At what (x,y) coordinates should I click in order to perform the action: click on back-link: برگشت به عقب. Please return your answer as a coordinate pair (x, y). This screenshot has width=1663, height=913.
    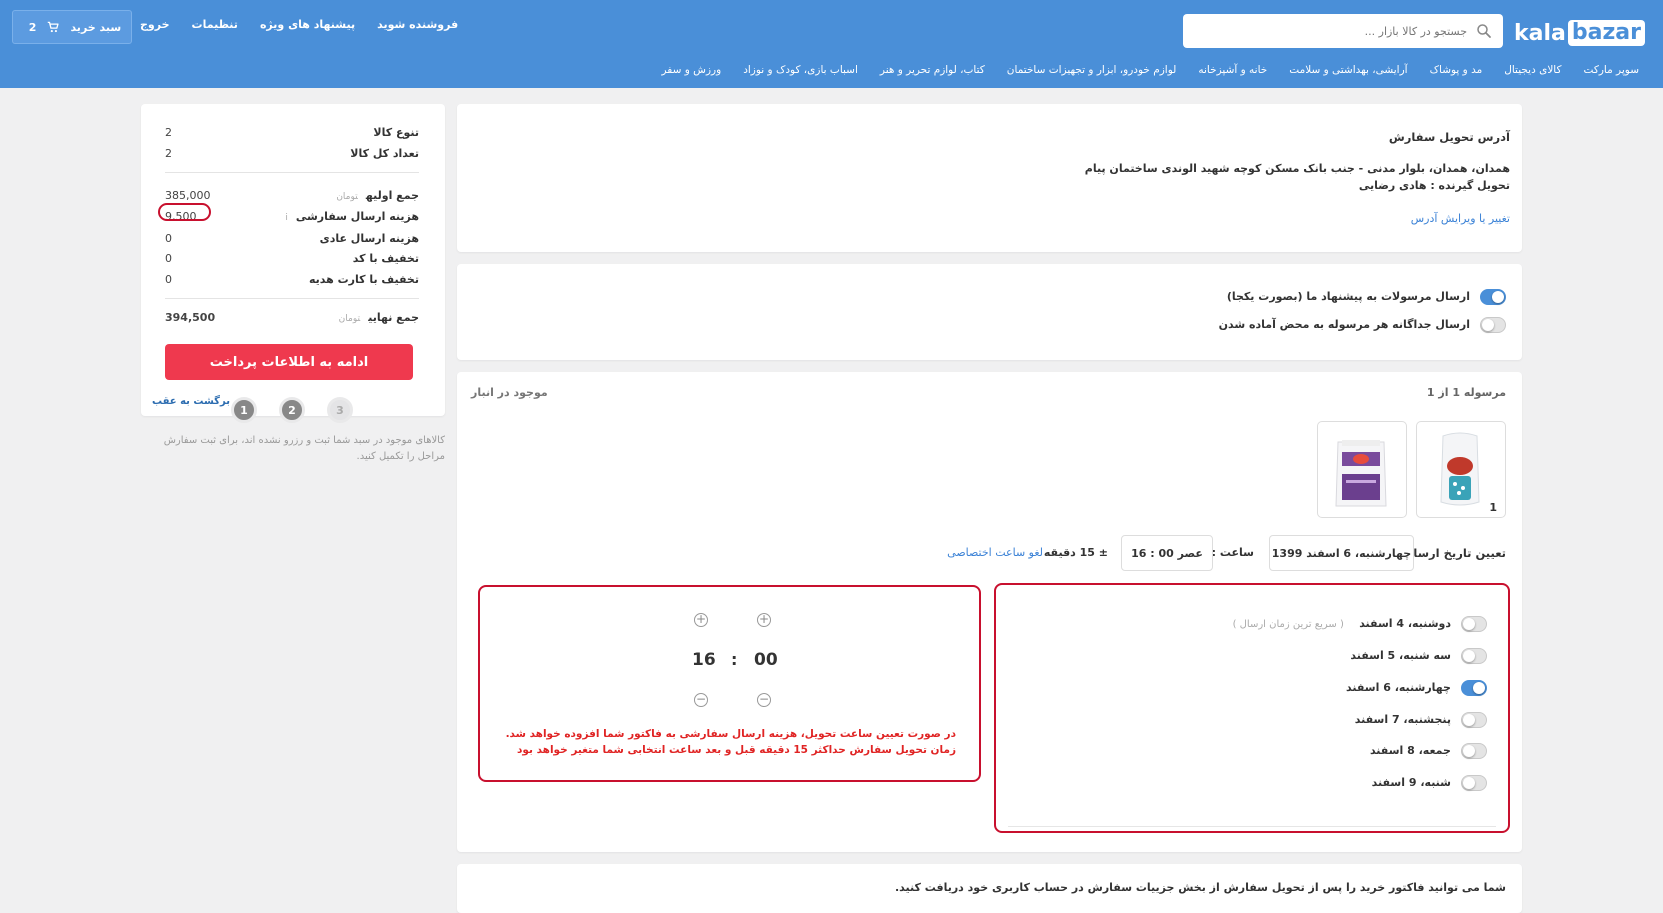
    Looking at the image, I should click on (191, 401).